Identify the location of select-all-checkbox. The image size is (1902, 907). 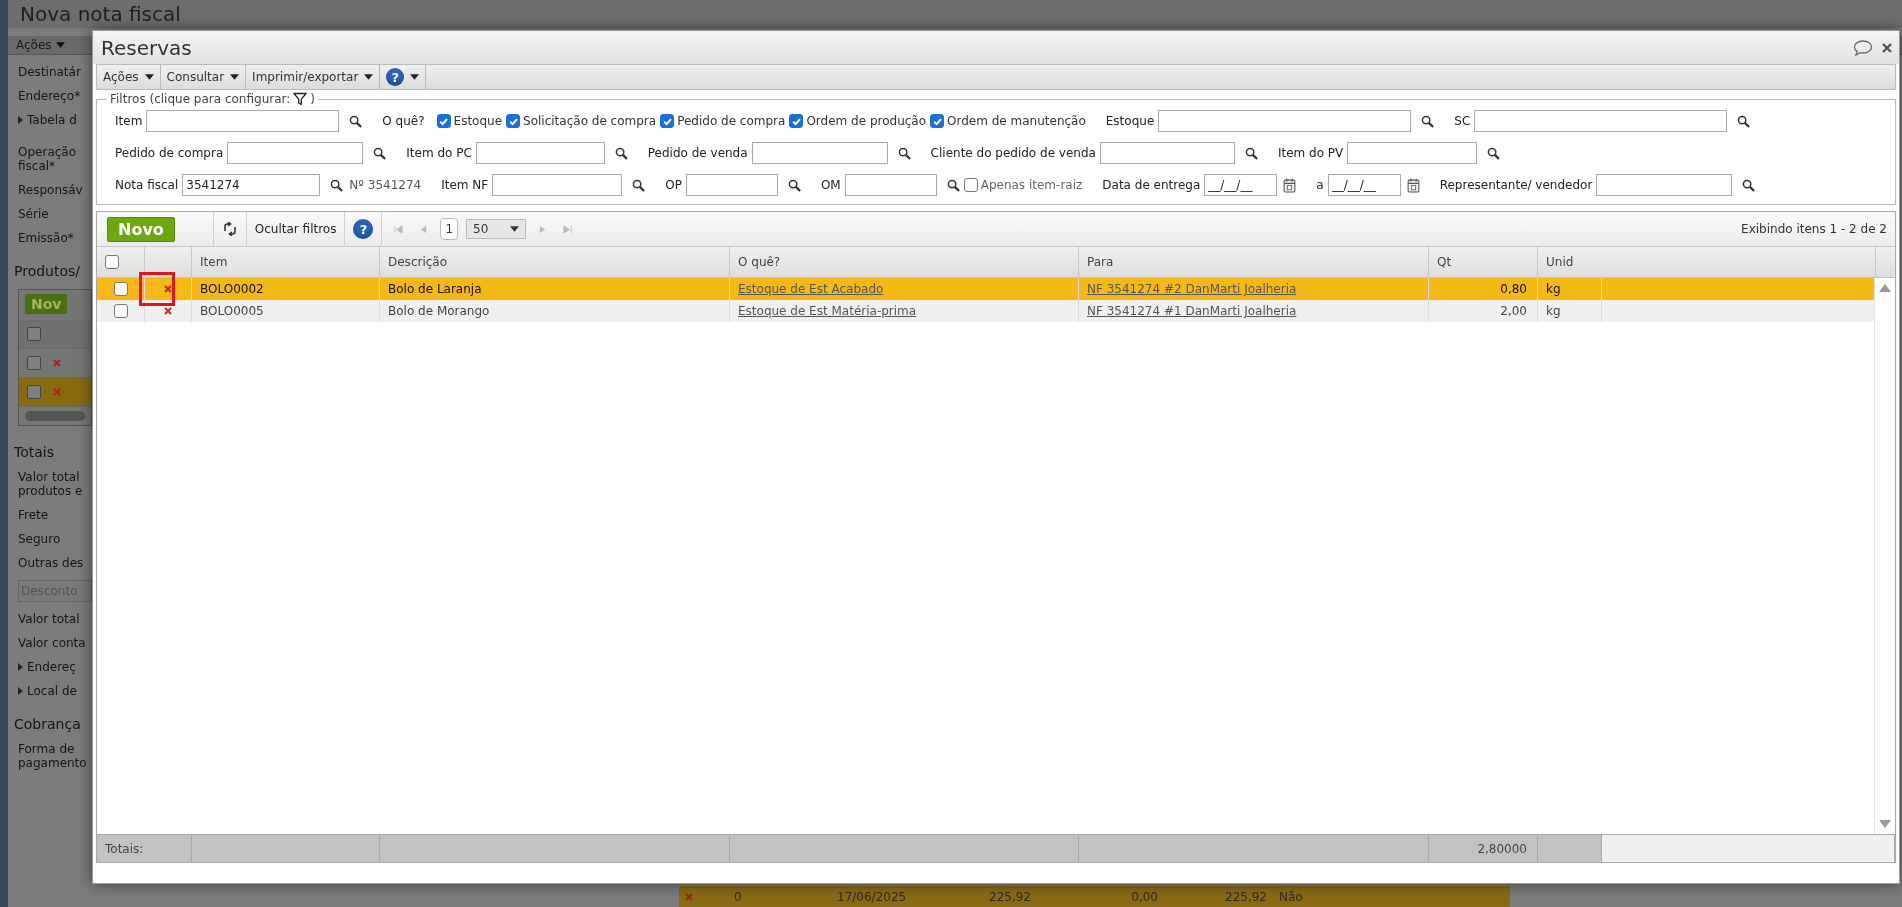
(112, 262).